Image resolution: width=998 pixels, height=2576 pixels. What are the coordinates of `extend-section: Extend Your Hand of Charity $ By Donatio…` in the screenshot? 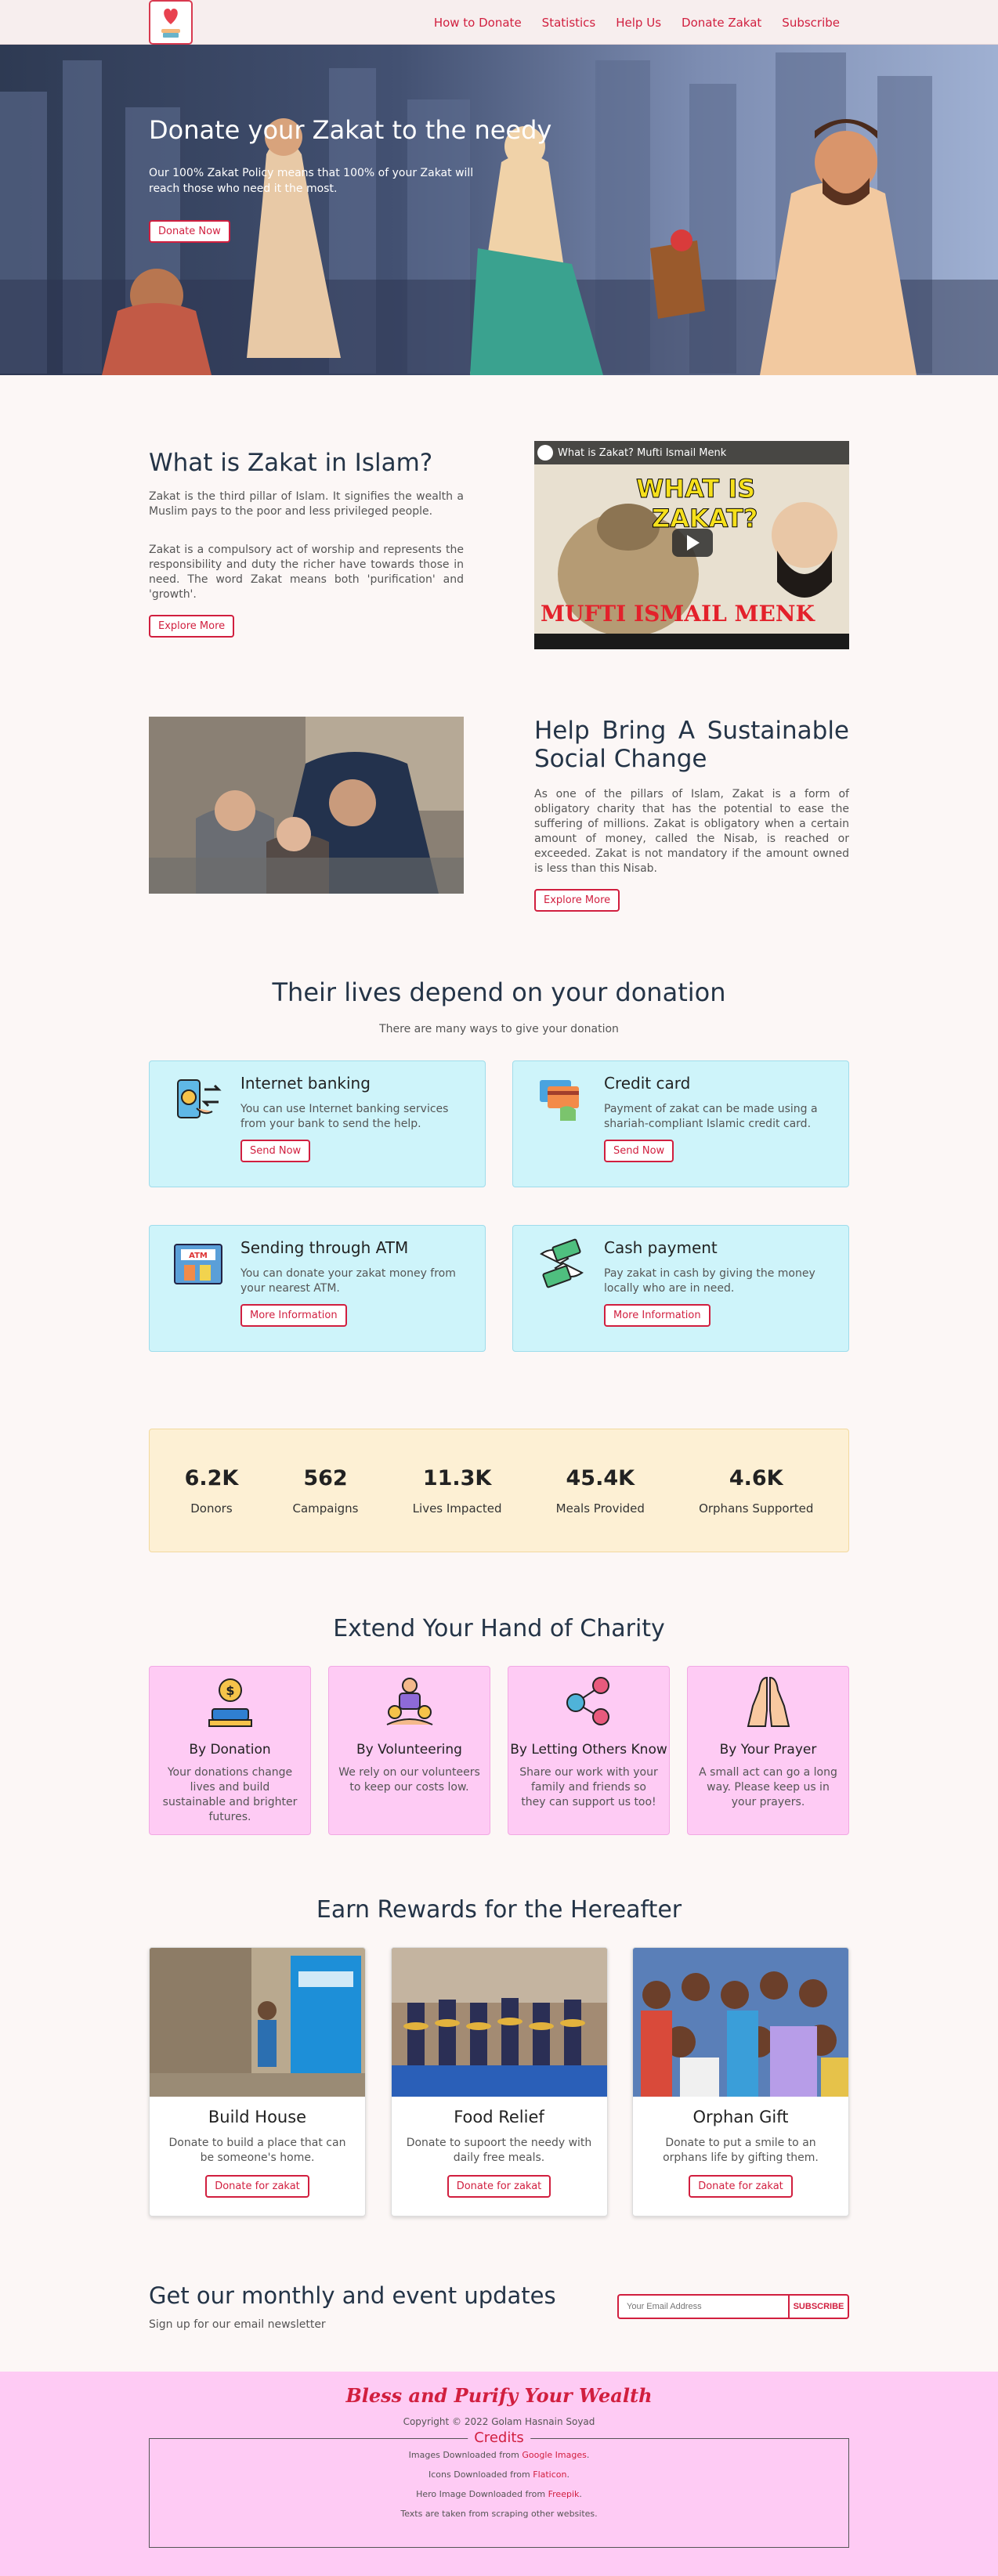 It's located at (499, 1725).